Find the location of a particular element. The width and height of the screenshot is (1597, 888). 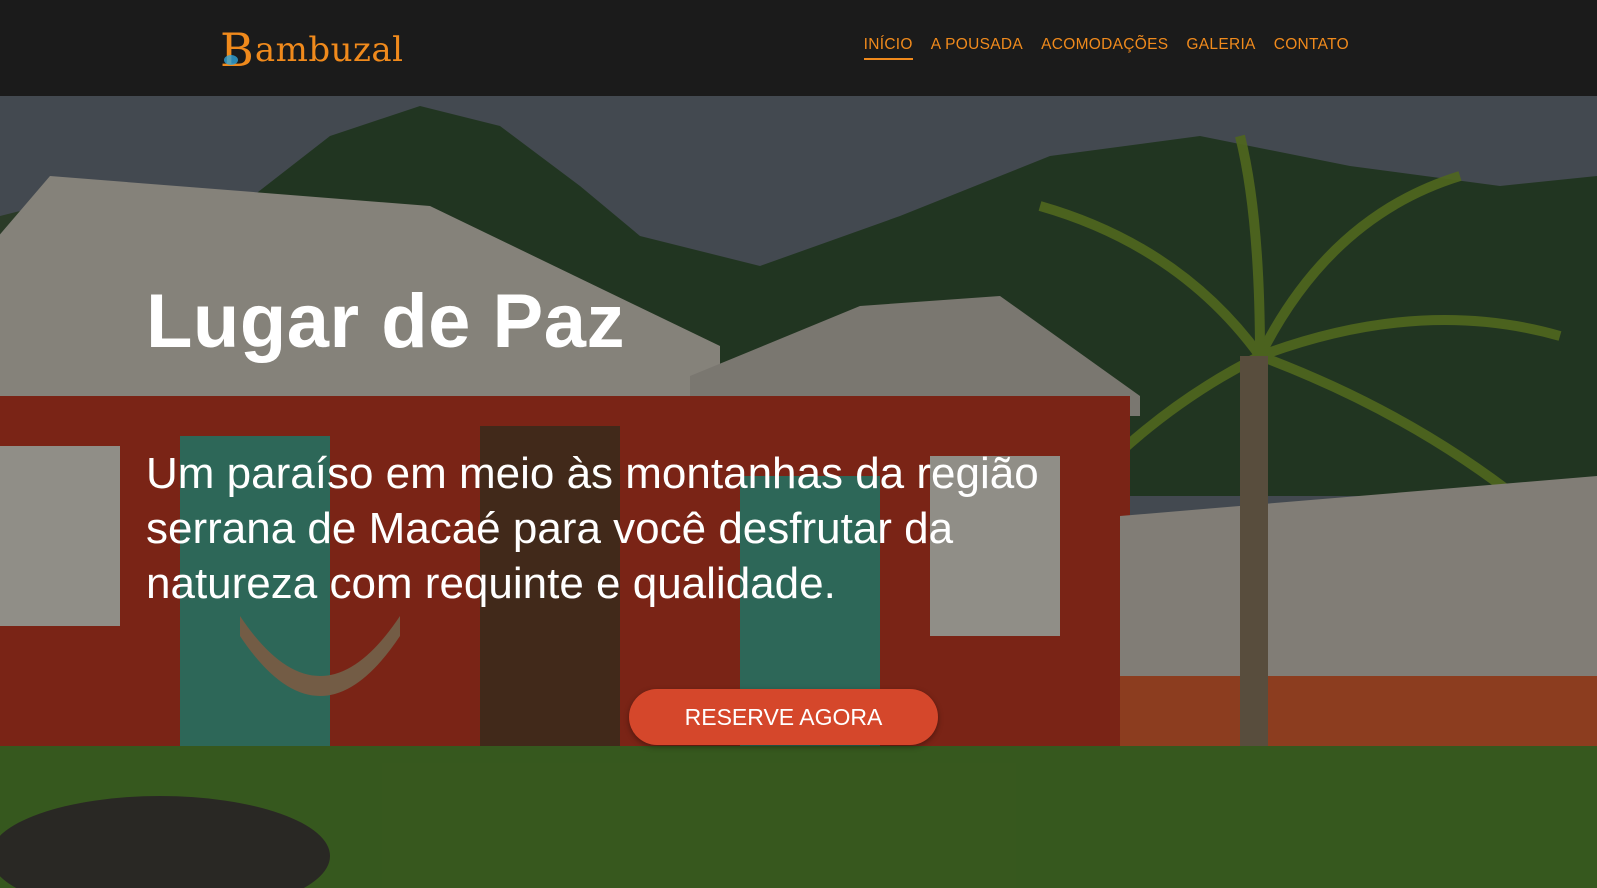

logo-wordmark: ambuzal is located at coordinates (329, 50).